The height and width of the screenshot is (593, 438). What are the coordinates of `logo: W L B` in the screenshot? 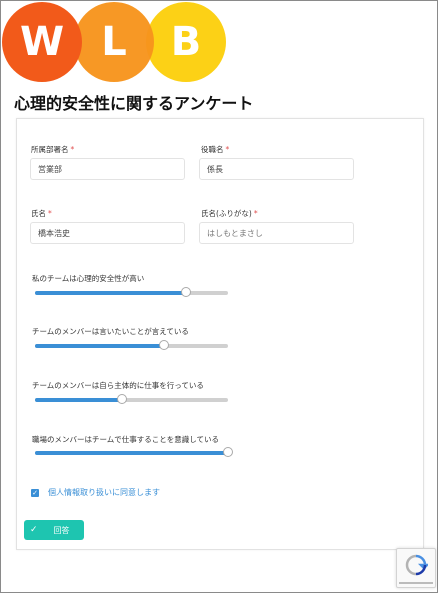 It's located at (117, 42).